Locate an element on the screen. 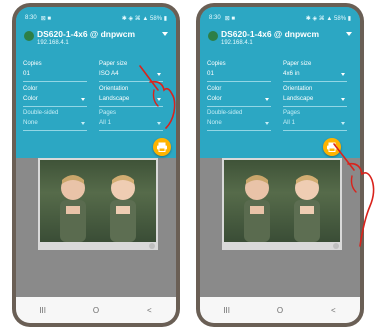 Image resolution: width=381 pixels, height=331 pixels. paper-size-field: Paper size 4x6 in is located at coordinates (315, 71).